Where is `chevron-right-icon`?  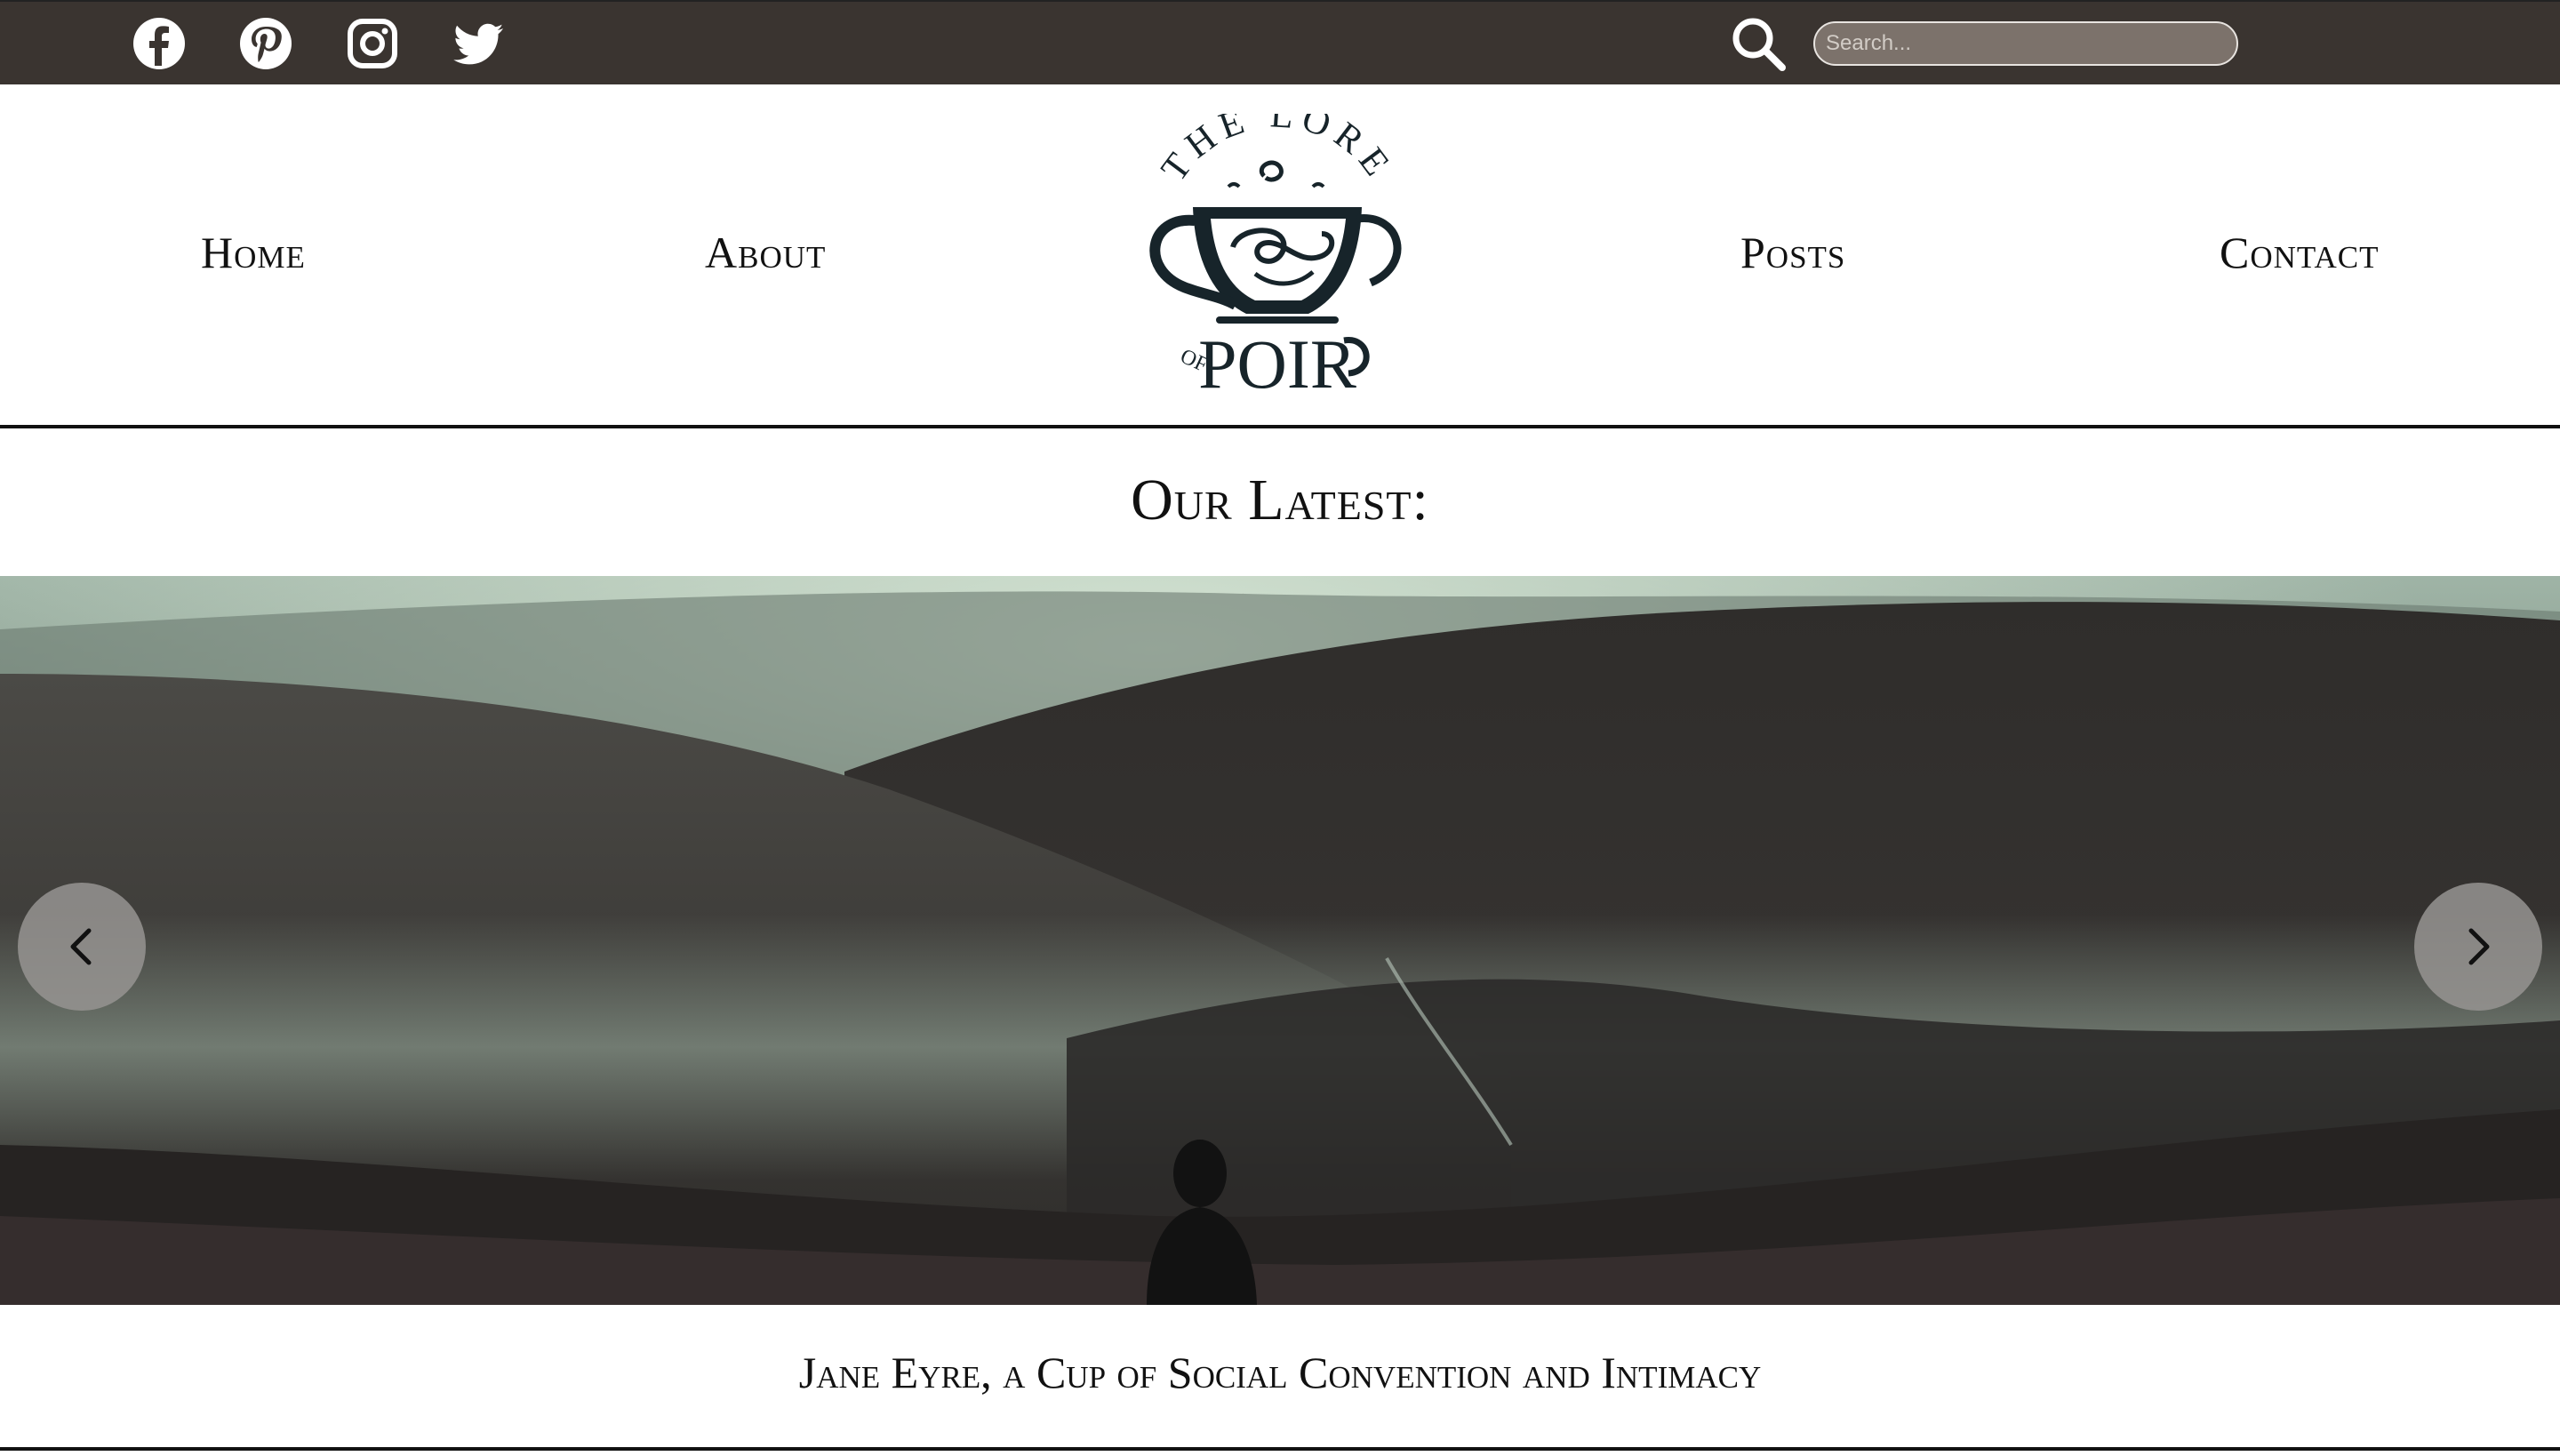 chevron-right-icon is located at coordinates (2479, 946).